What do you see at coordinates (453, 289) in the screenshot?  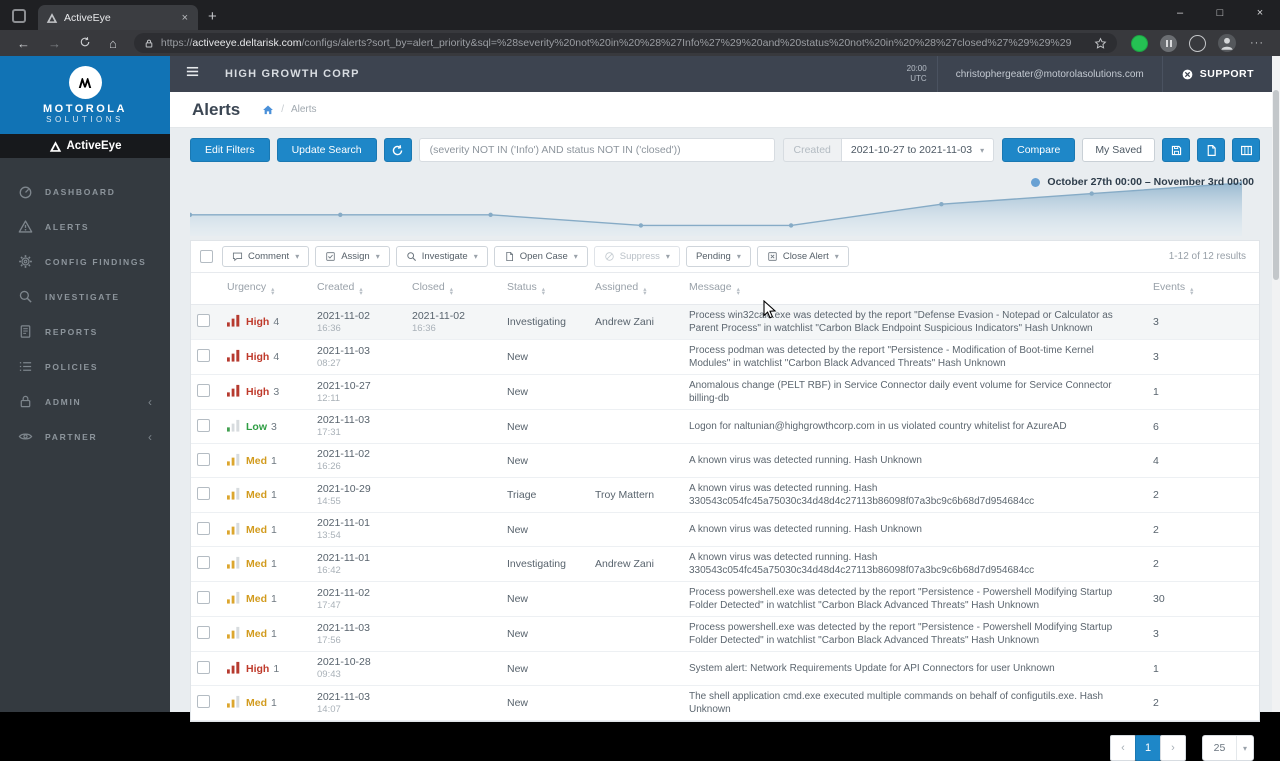 I see `column-header-closed: Closed ▴ ▾` at bounding box center [453, 289].